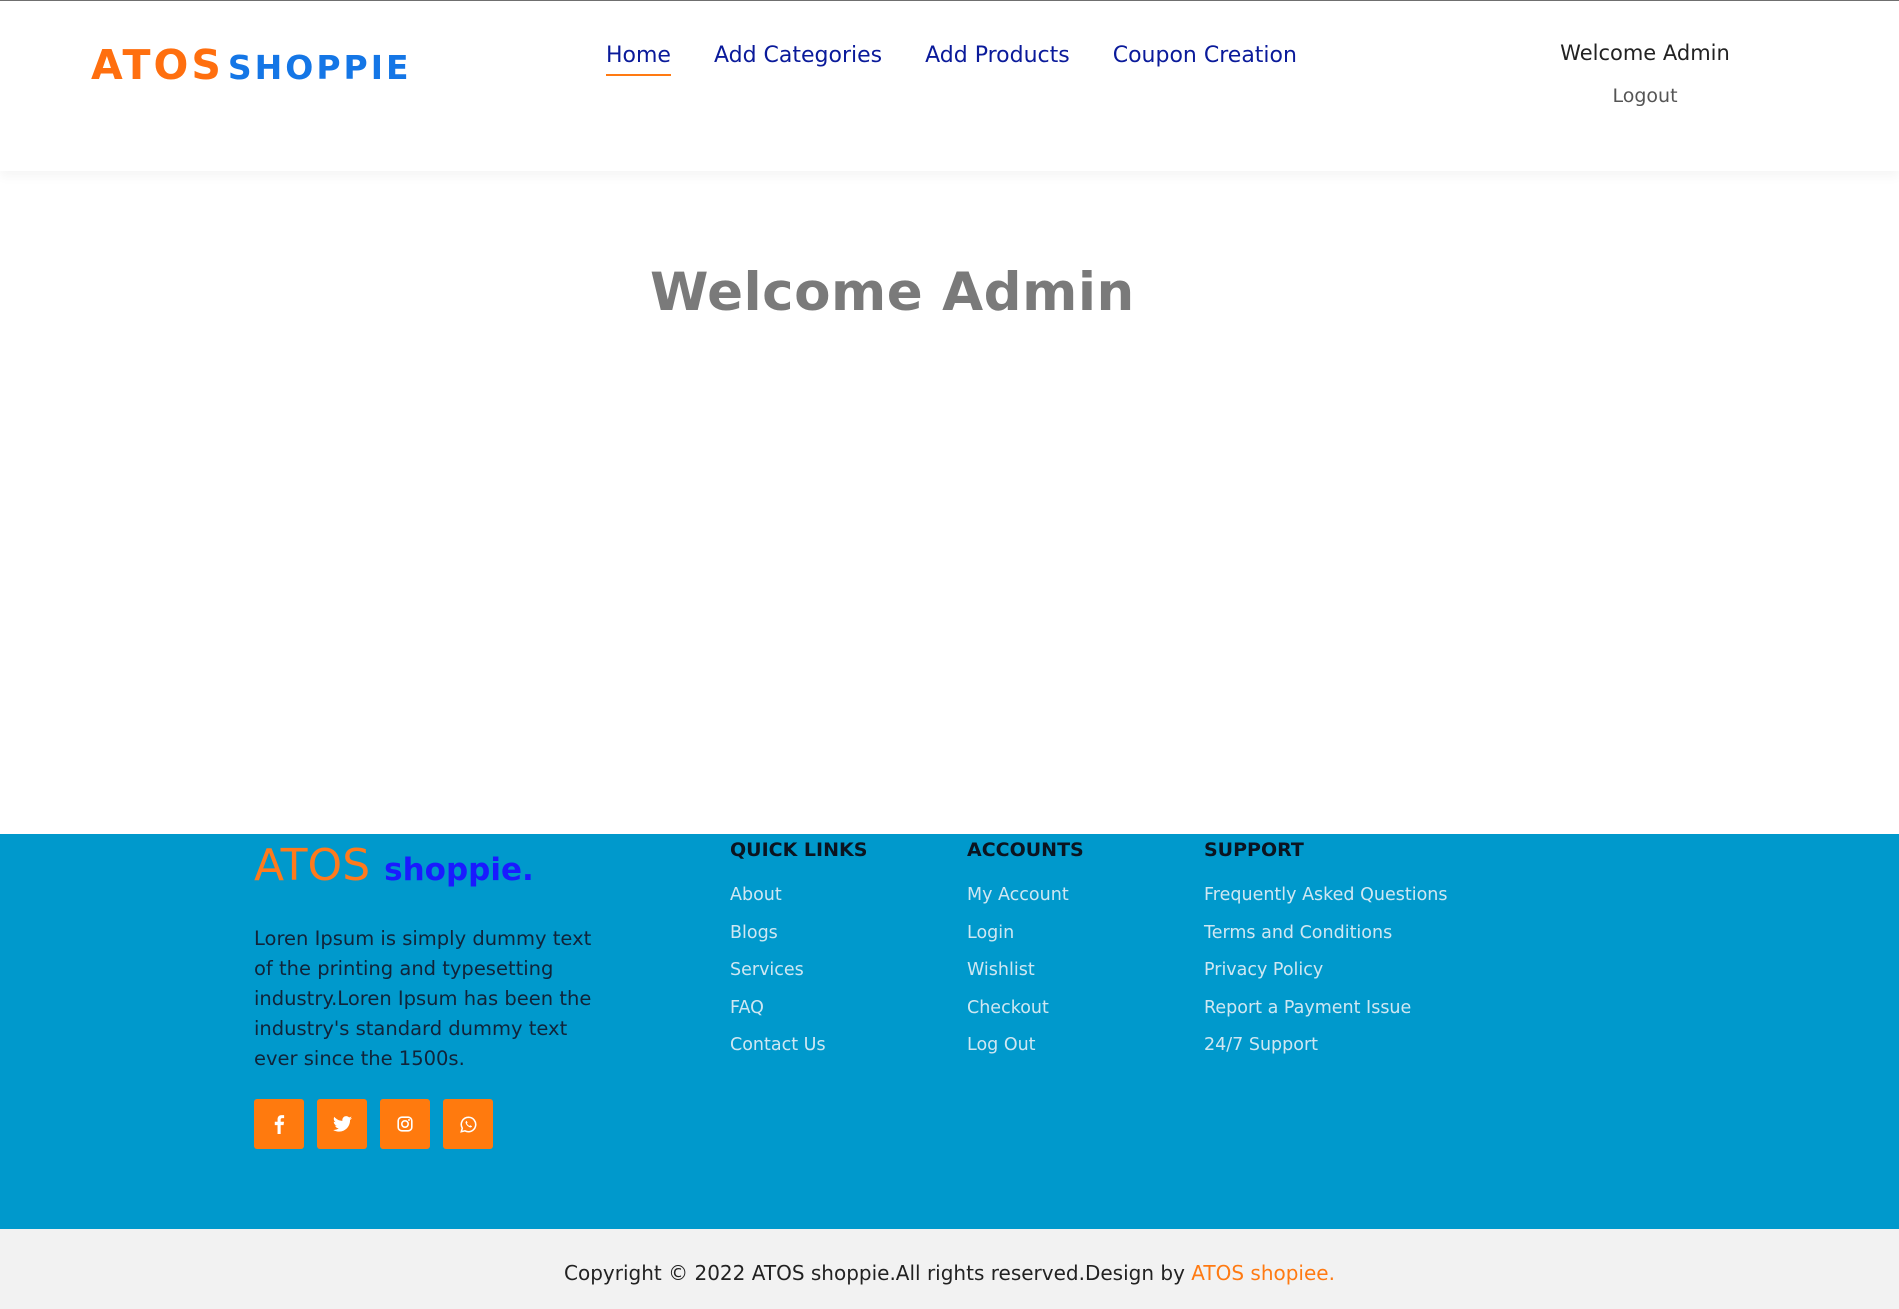 The width and height of the screenshot is (1899, 1309). Describe the element at coordinates (1254, 850) in the screenshot. I see `support-heading: SUPPORT` at that location.